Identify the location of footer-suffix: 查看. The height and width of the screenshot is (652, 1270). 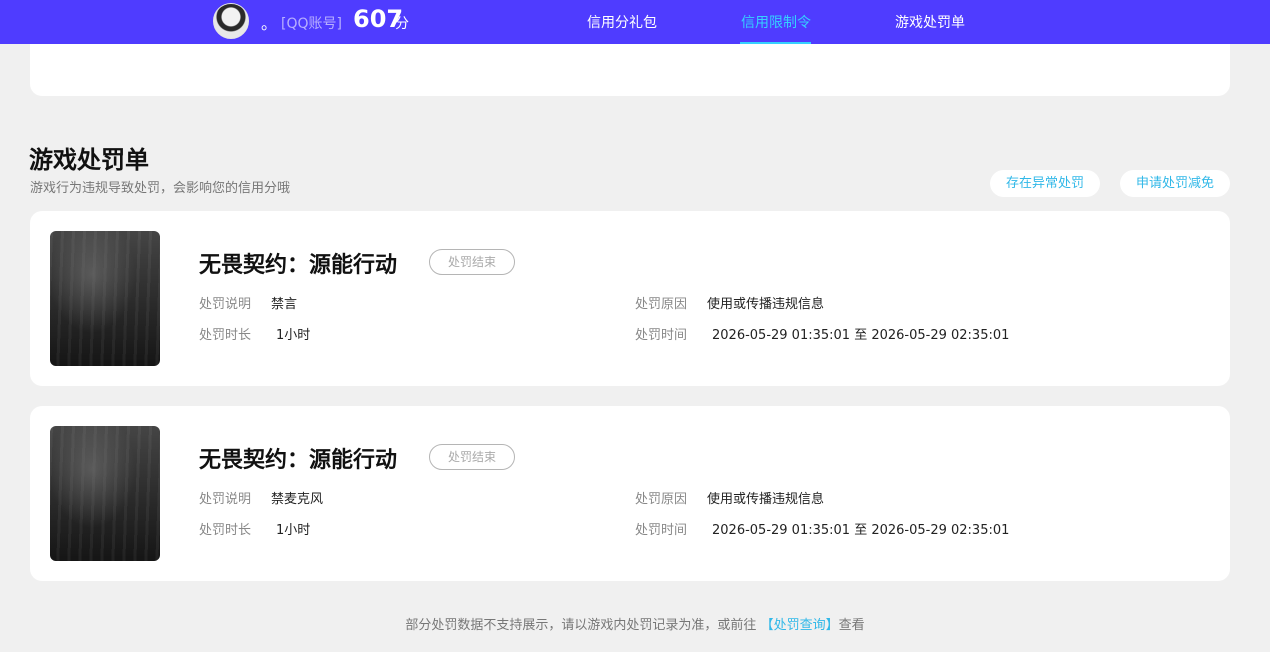
(851, 625).